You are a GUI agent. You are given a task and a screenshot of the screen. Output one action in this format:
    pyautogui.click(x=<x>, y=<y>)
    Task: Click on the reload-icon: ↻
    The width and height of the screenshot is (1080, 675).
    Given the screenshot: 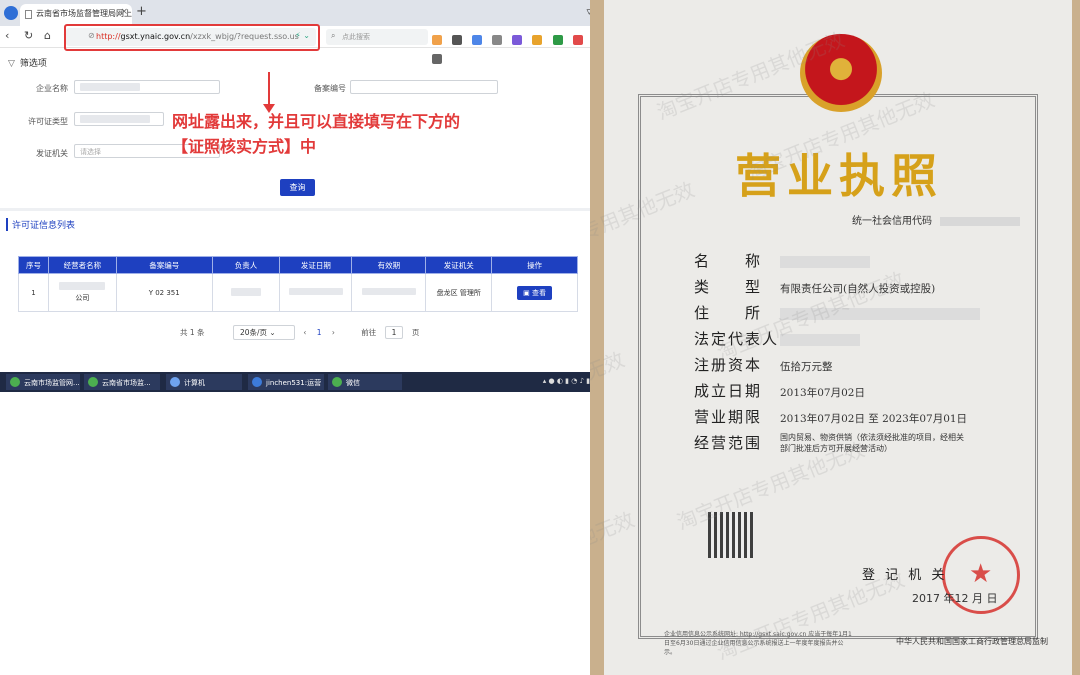 What is the action you would take?
    pyautogui.click(x=28, y=35)
    